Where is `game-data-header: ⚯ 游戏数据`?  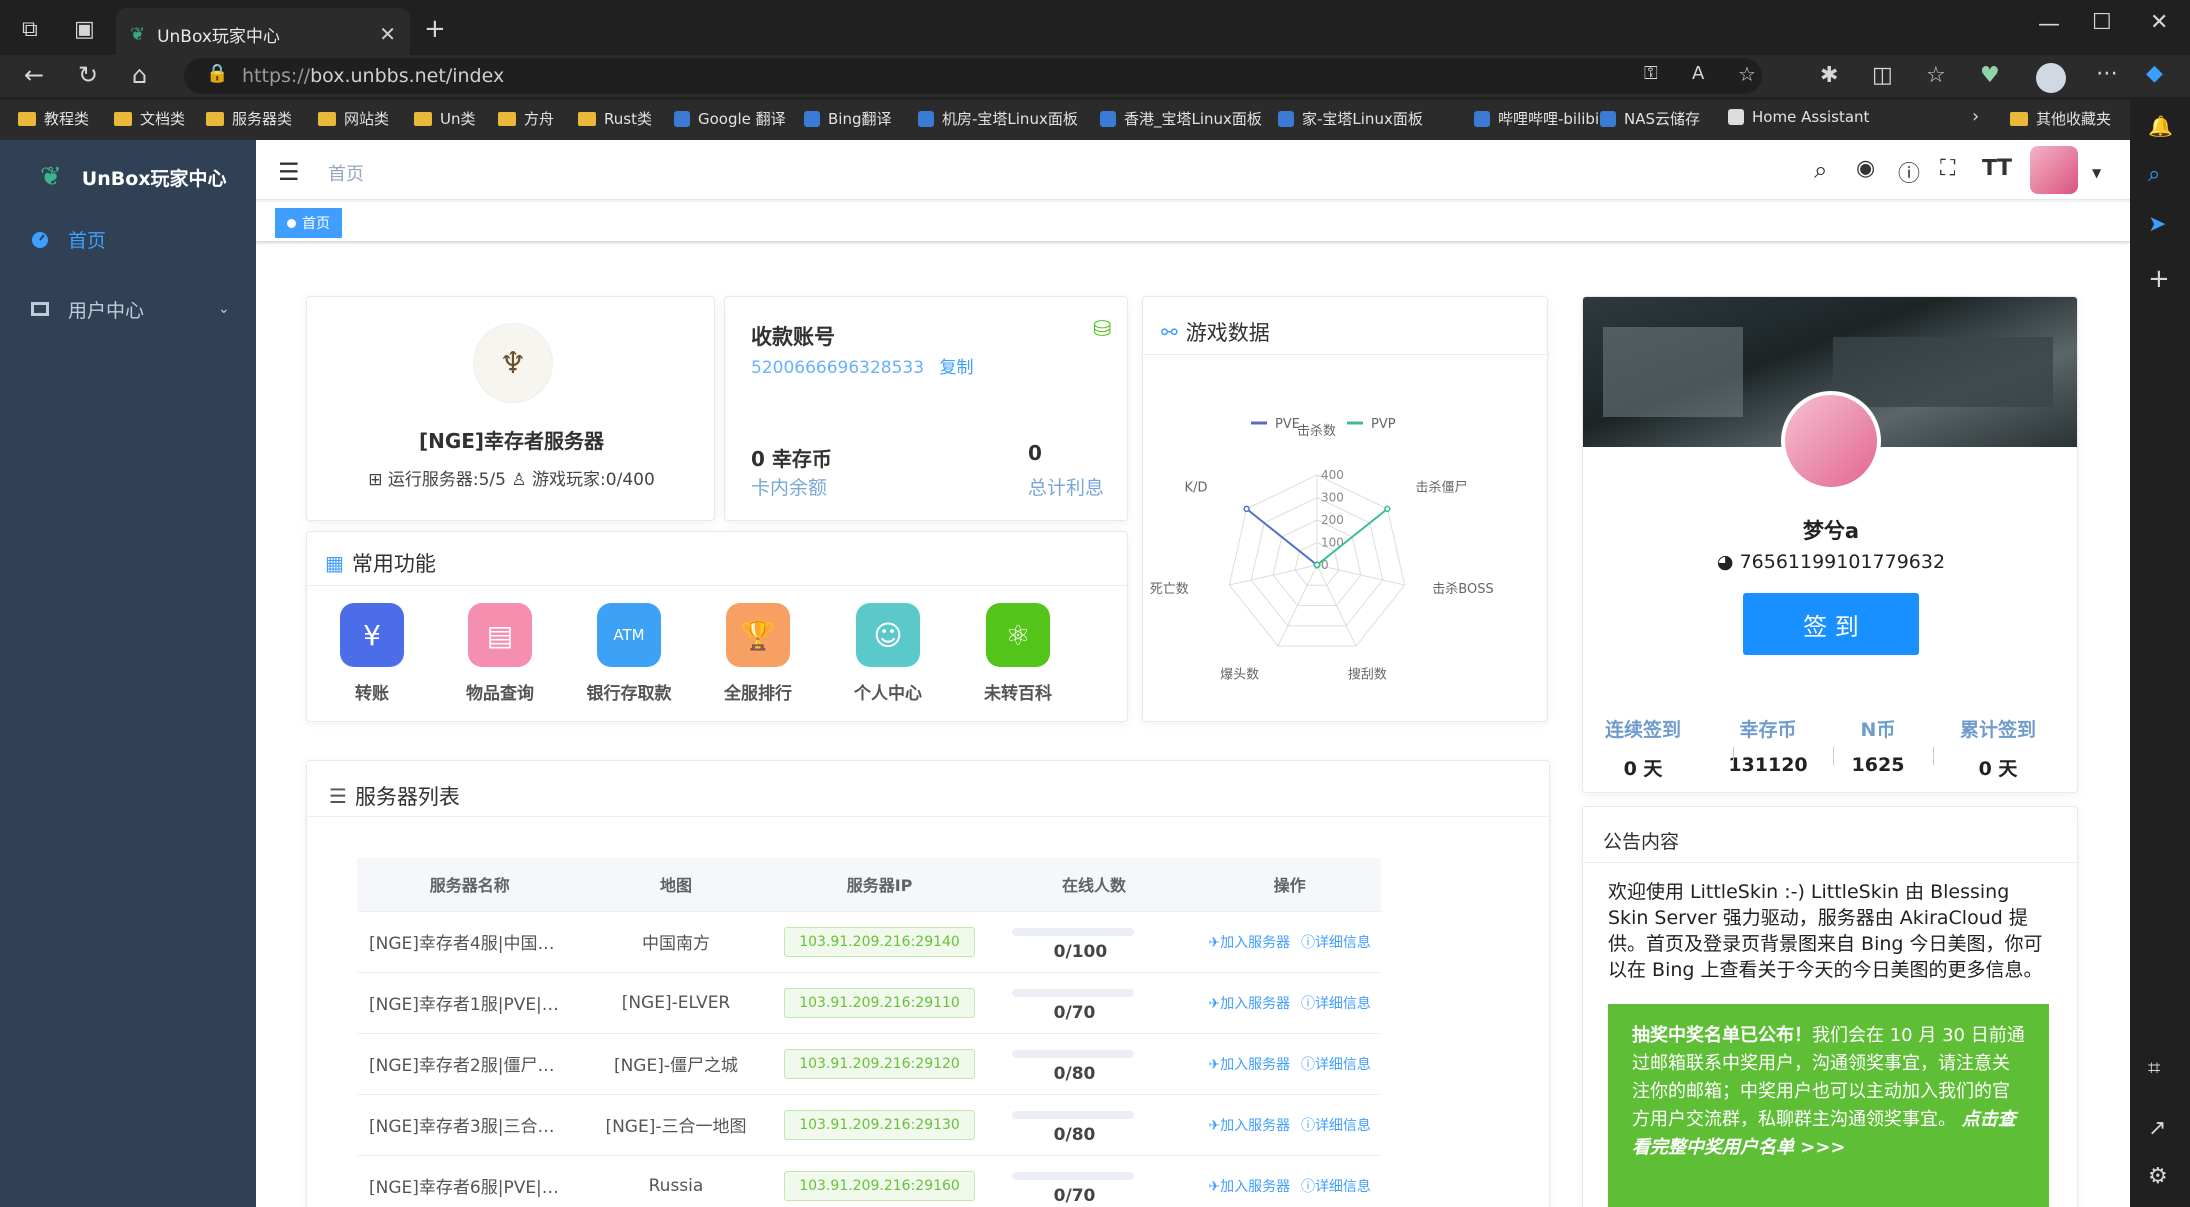
game-data-header: ⚯ 游戏数据 is located at coordinates (1215, 332).